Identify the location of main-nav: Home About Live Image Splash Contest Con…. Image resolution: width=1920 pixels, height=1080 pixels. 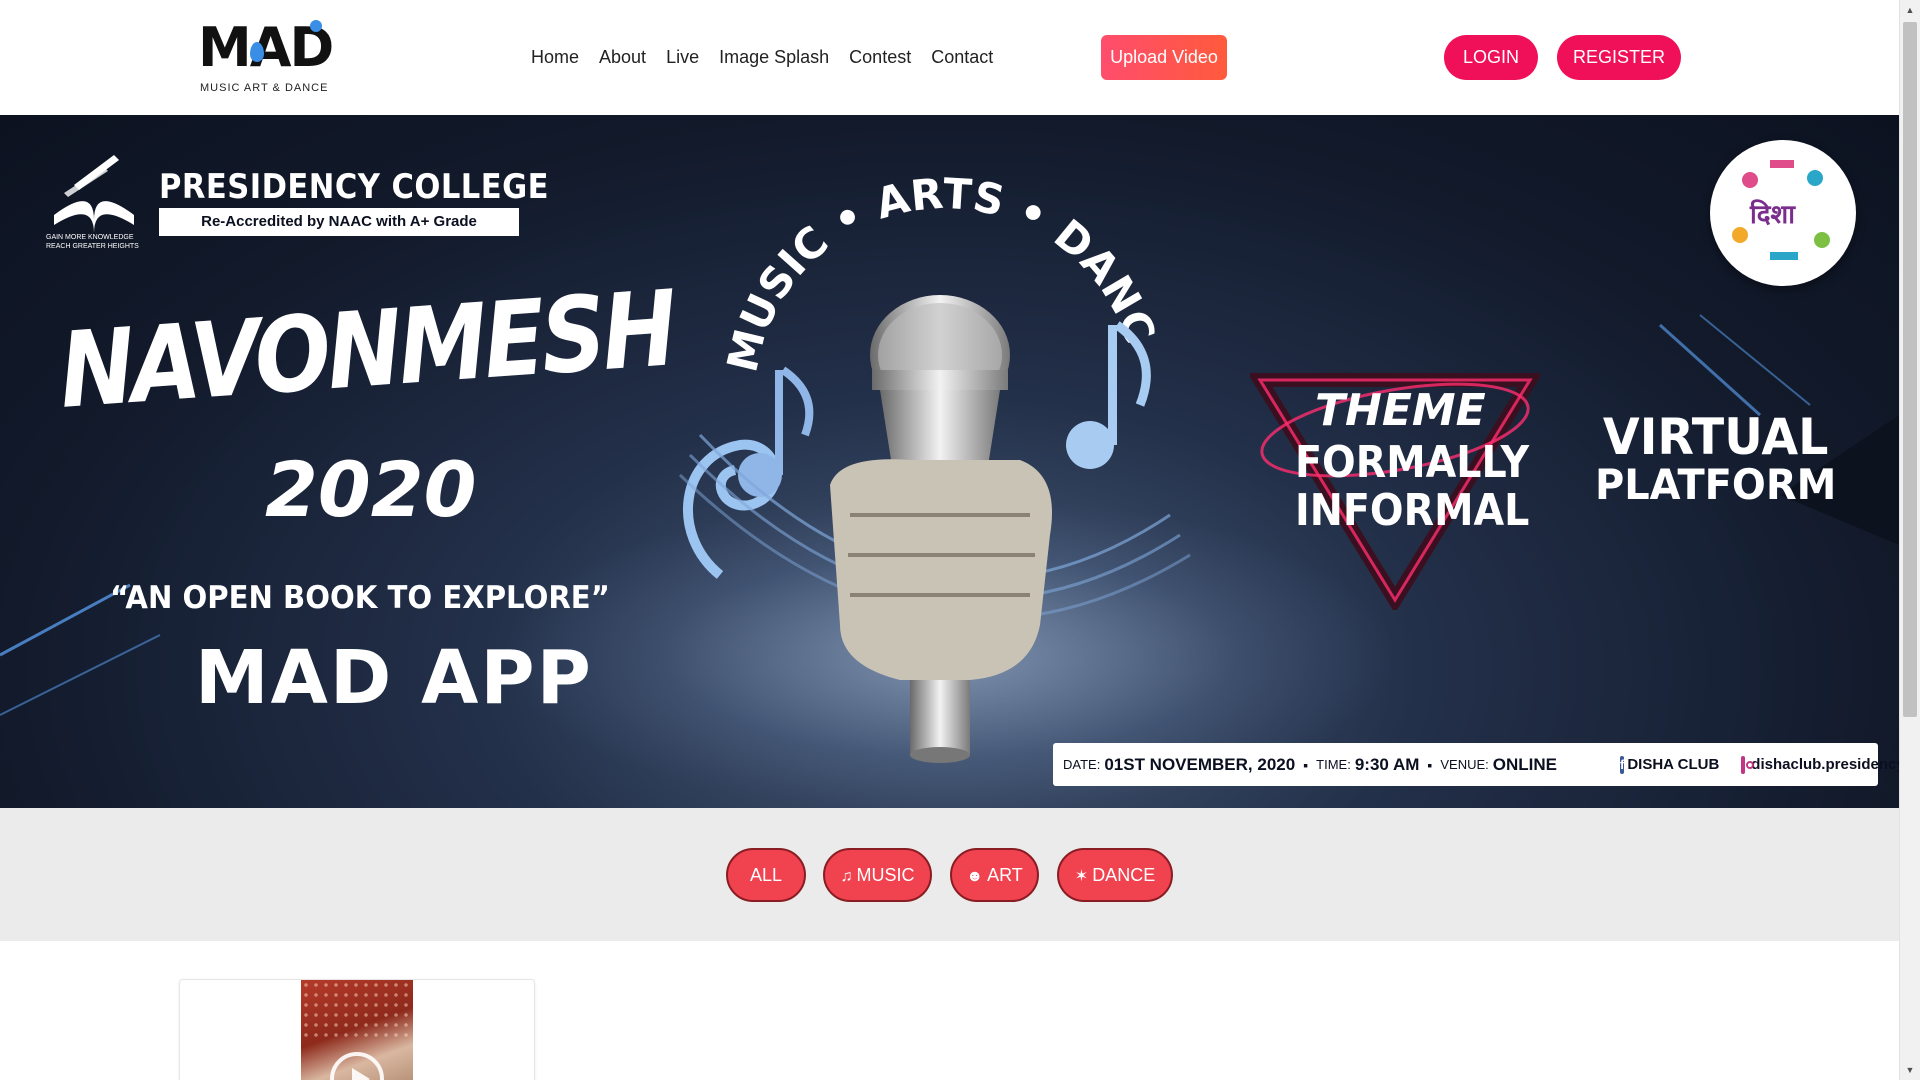
(772, 57).